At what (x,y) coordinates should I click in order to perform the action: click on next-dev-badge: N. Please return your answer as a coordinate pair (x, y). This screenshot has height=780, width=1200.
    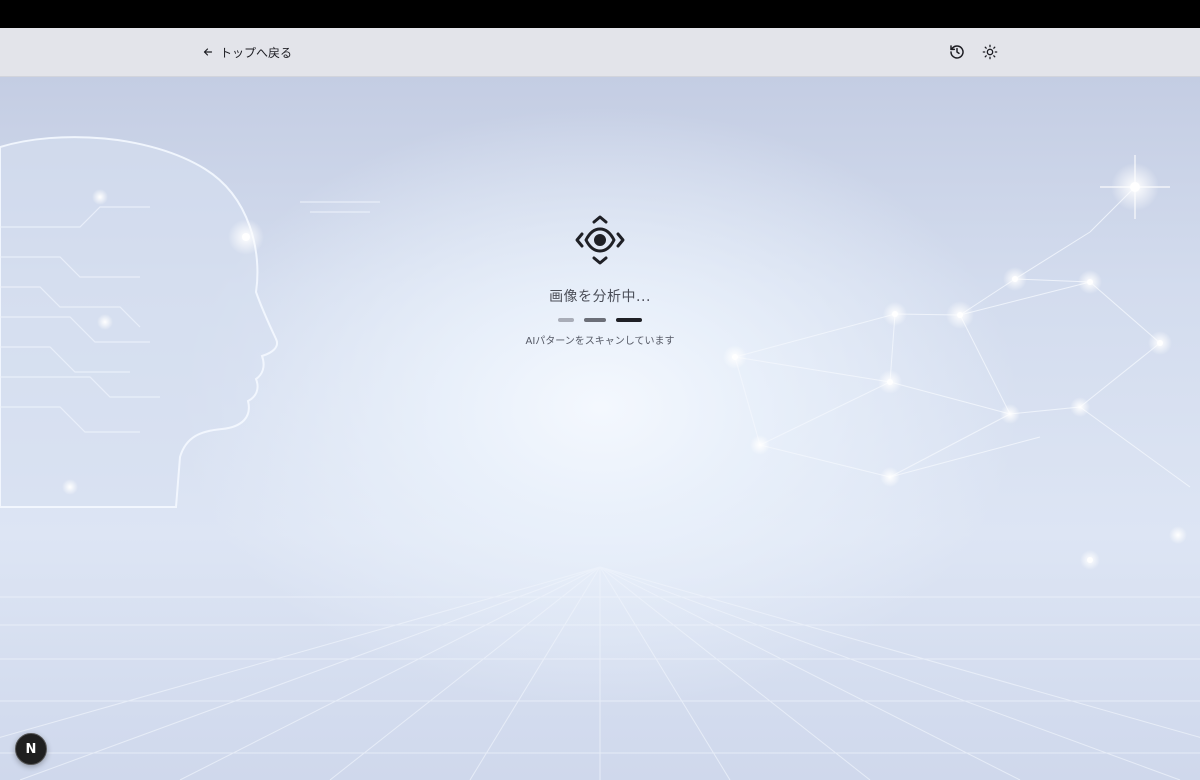
    Looking at the image, I should click on (31, 749).